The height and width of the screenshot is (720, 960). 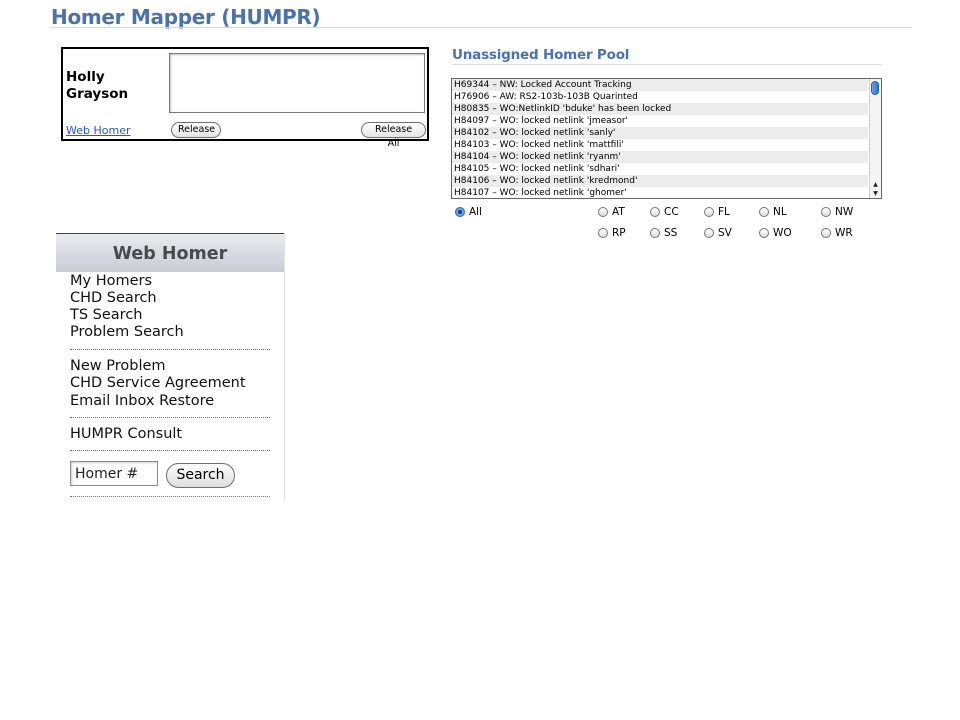 I want to click on assigned-homers-list, so click(x=297, y=83).